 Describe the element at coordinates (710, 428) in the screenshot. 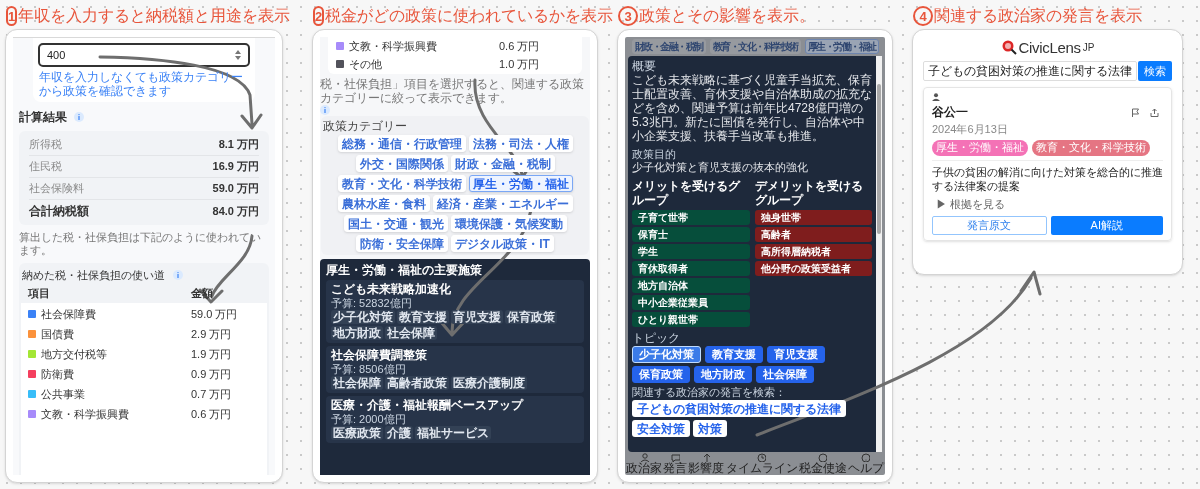

I see `search-link-button: 対策` at that location.